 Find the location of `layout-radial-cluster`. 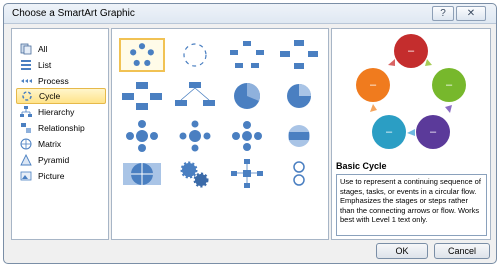

layout-radial-cluster is located at coordinates (247, 174).